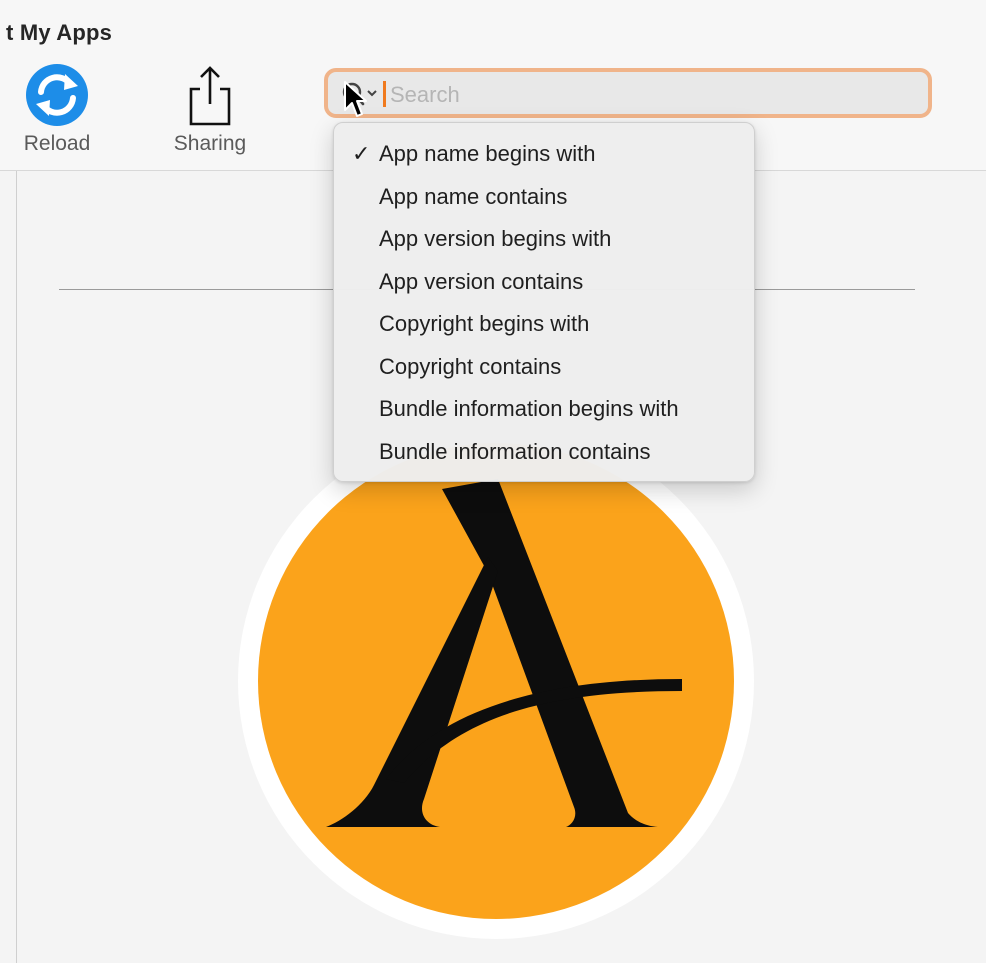 This screenshot has height=963, width=986. I want to click on search-input, so click(650, 95).